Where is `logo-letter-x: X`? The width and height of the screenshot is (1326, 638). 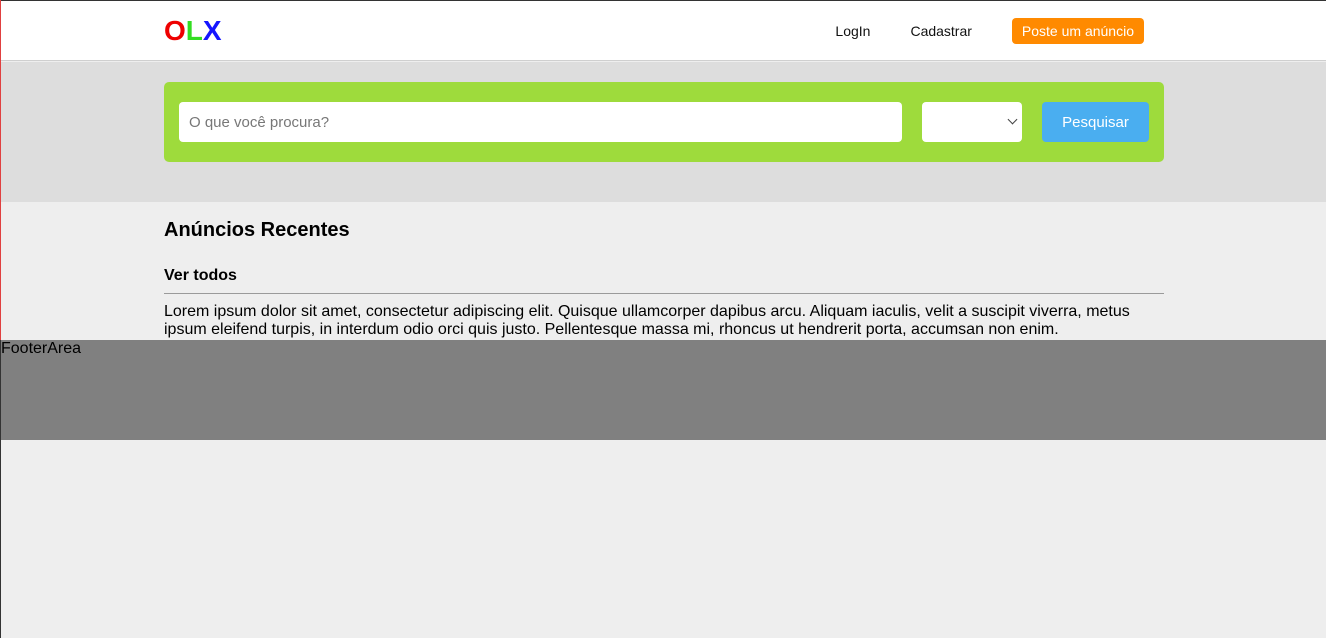
logo-letter-x: X is located at coordinates (212, 30).